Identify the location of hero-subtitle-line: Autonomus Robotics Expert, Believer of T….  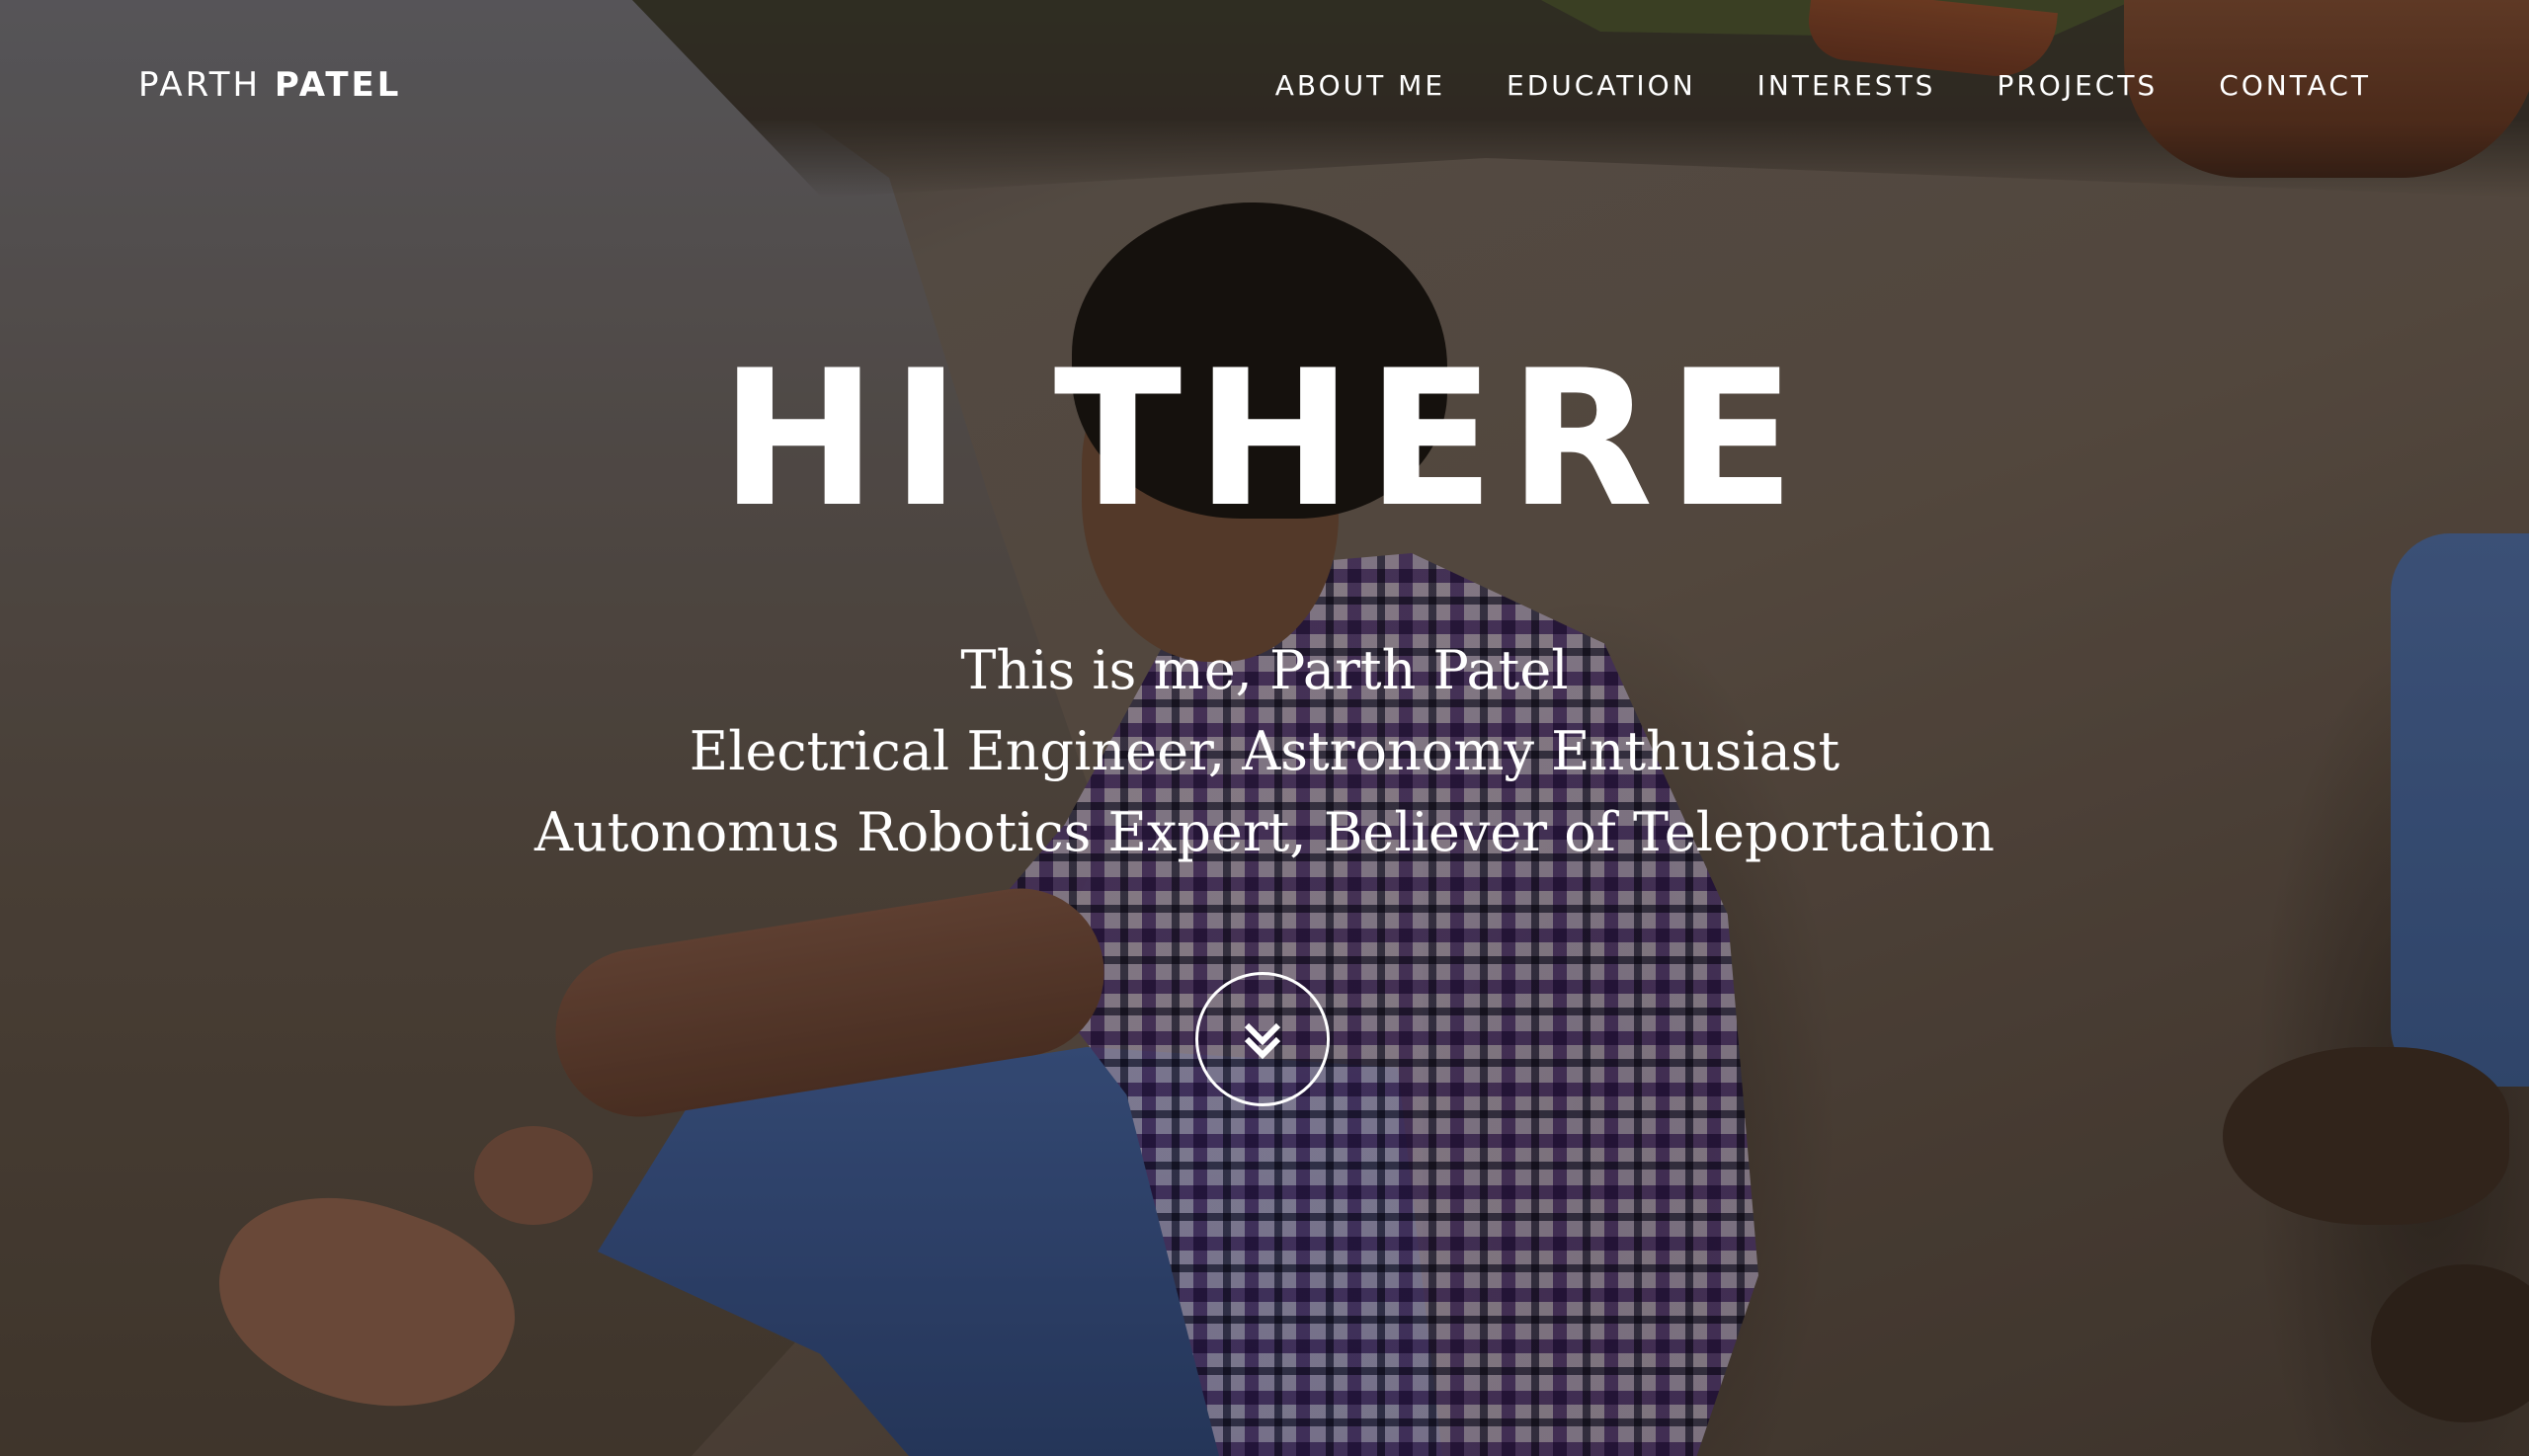
(1264, 832).